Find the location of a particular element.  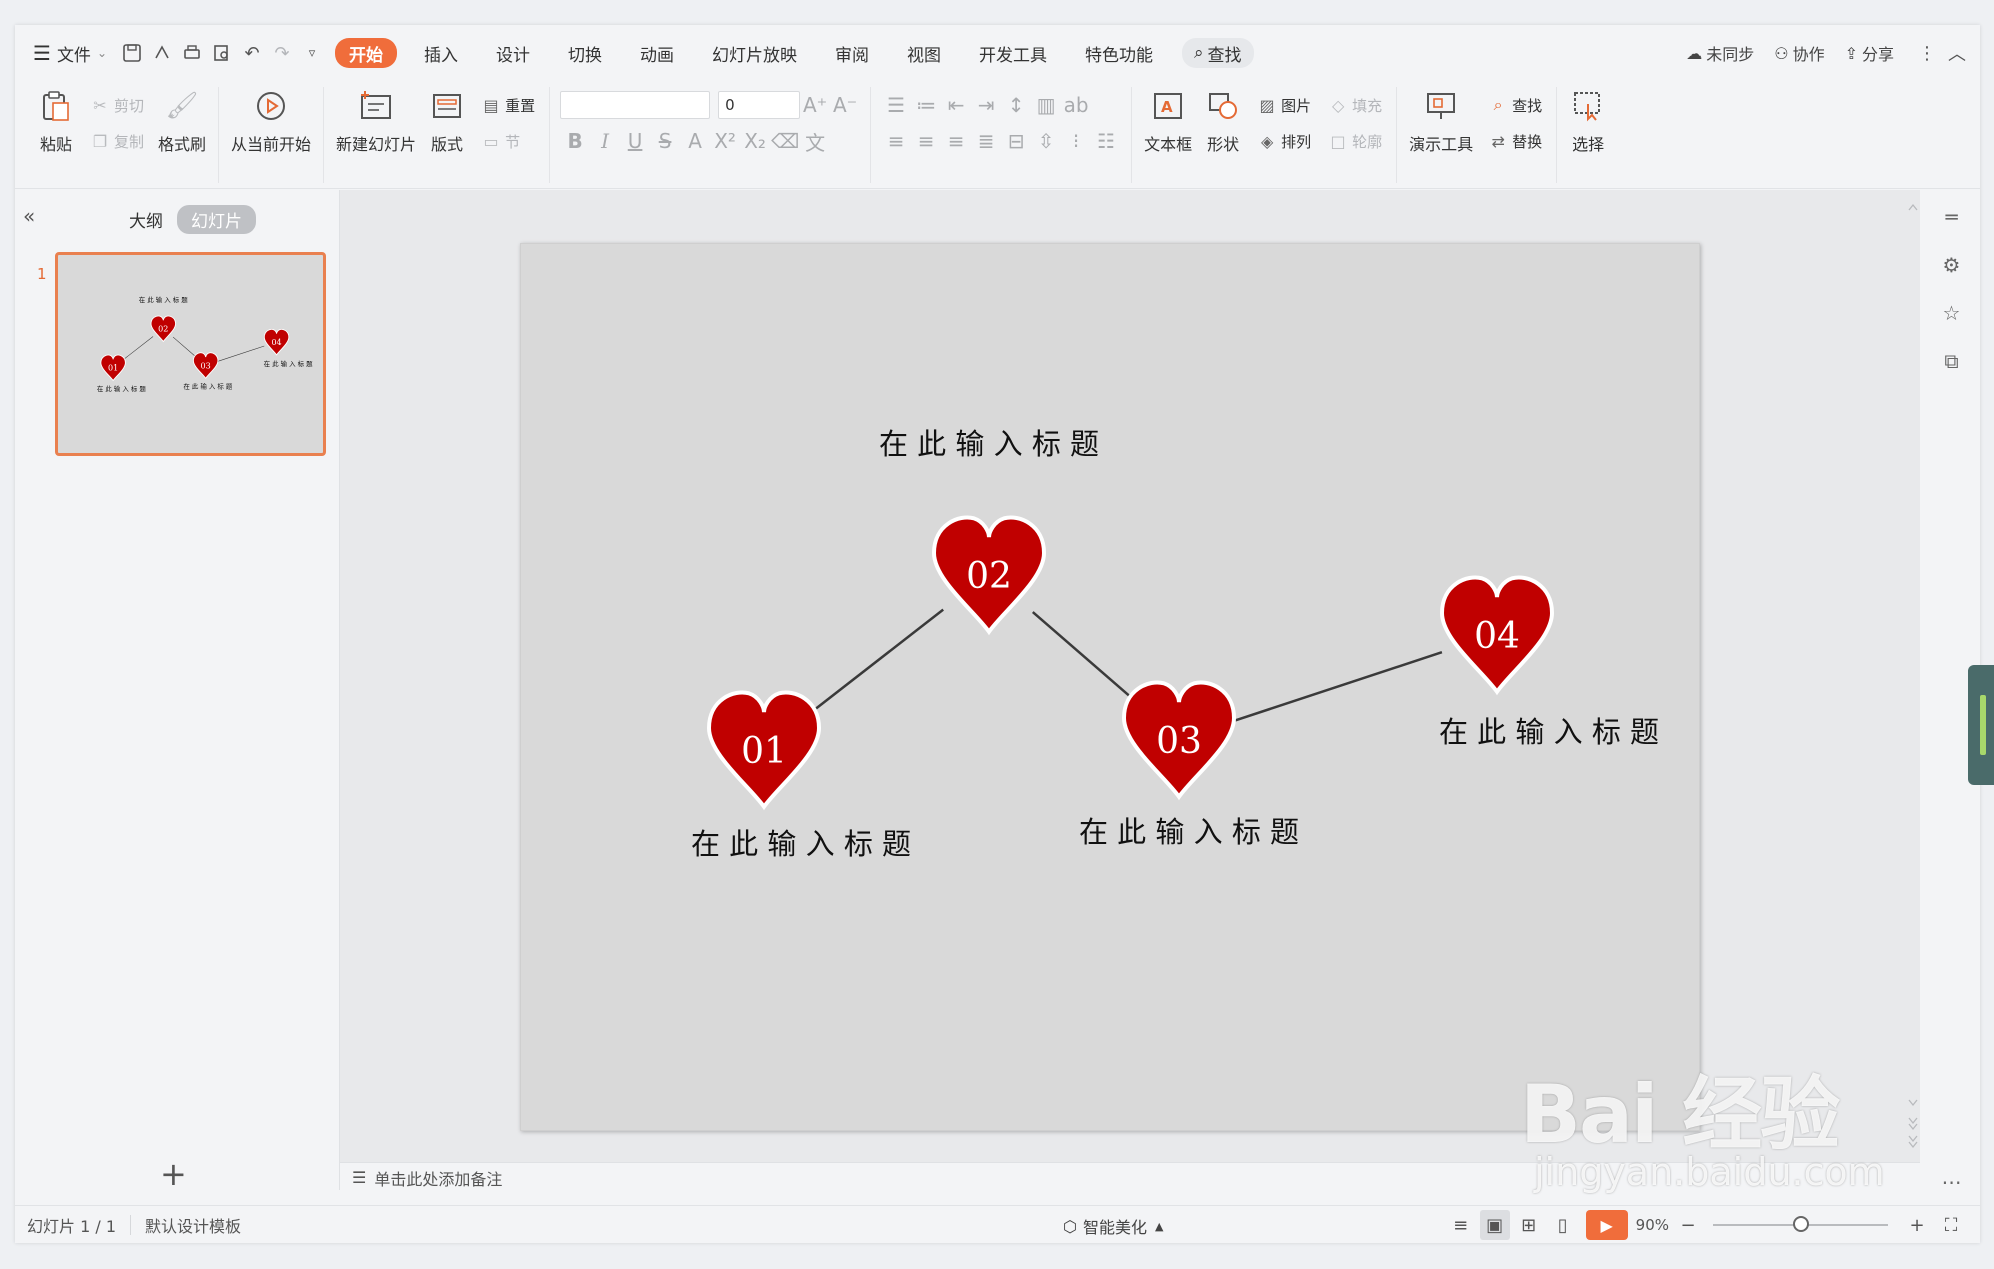

replace-button: ⇄ 替换 is located at coordinates (1514, 141).